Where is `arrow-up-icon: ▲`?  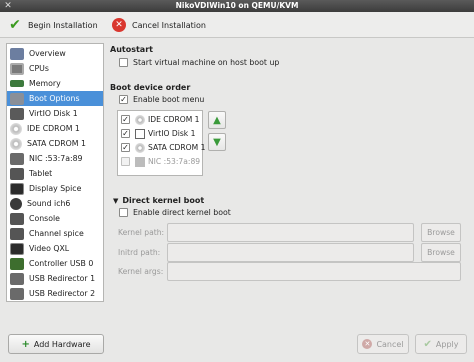
arrow-up-icon: ▲ is located at coordinates (217, 120).